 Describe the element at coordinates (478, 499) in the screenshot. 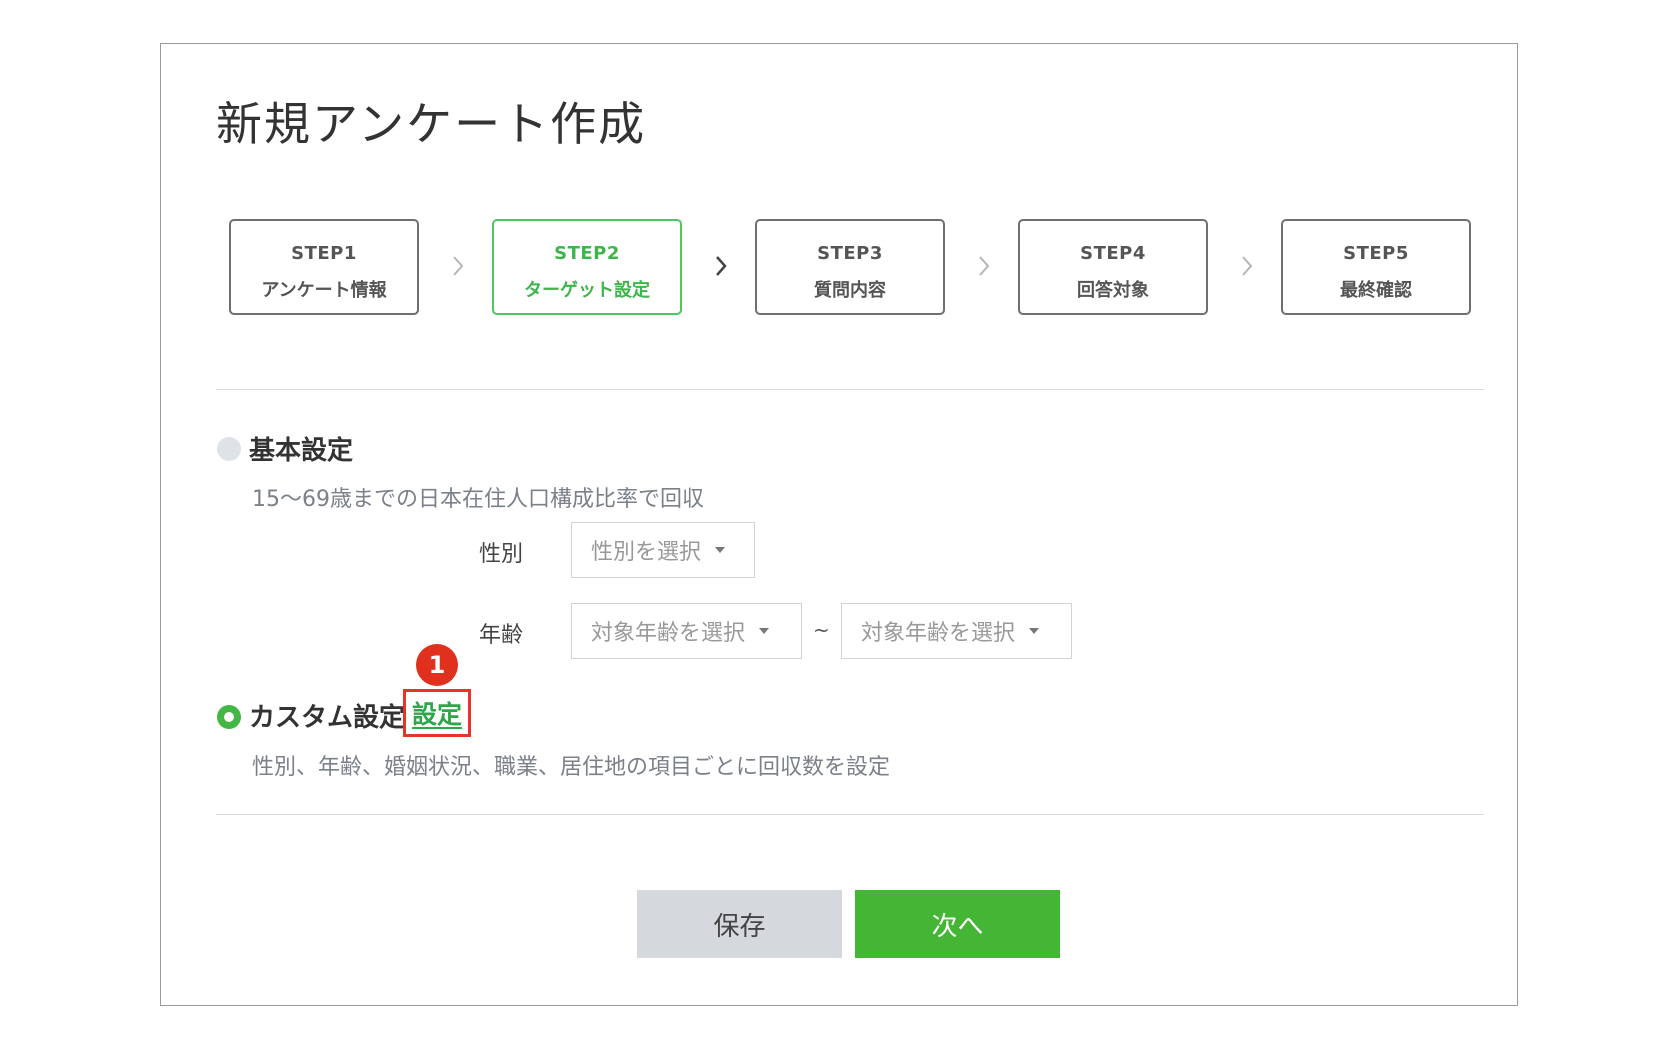

I see `basic-settings-description: 15〜69歳までの日本在住人口構成比率で回収` at that location.